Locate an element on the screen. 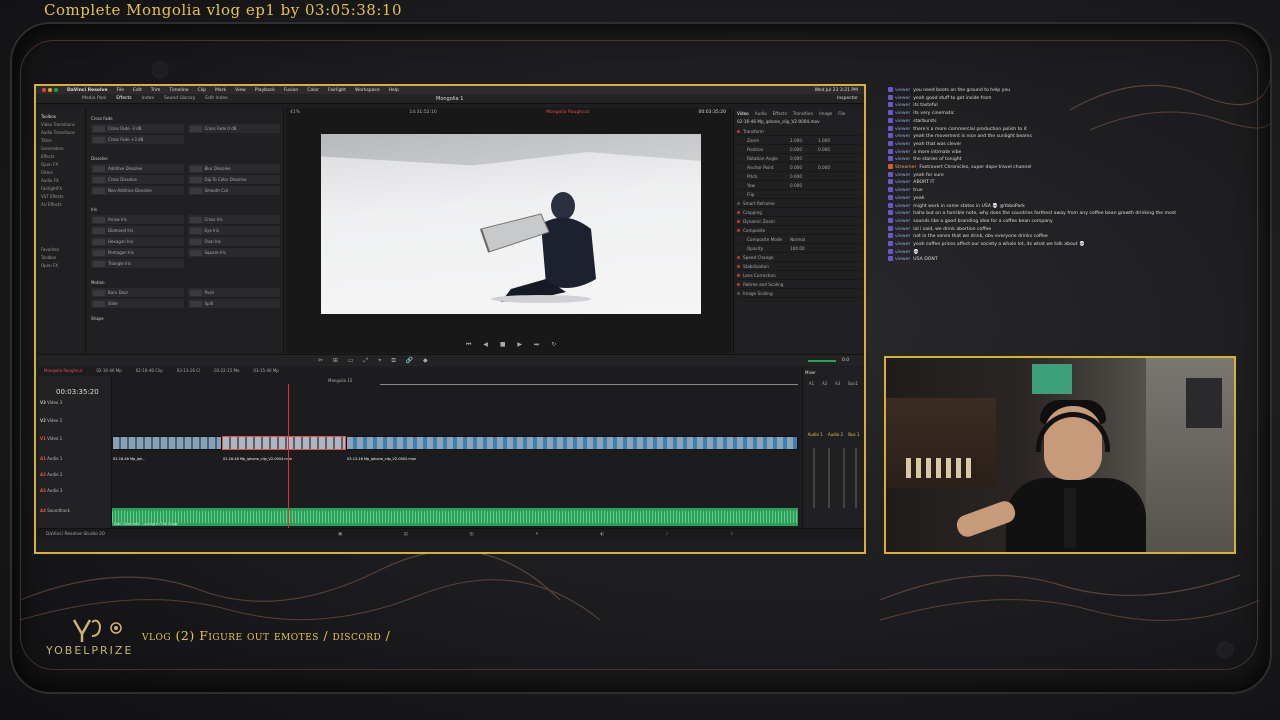  transport-controls: ⏮ ◀ ■ ▶ ⏭ ↻ is located at coordinates (513, 345).